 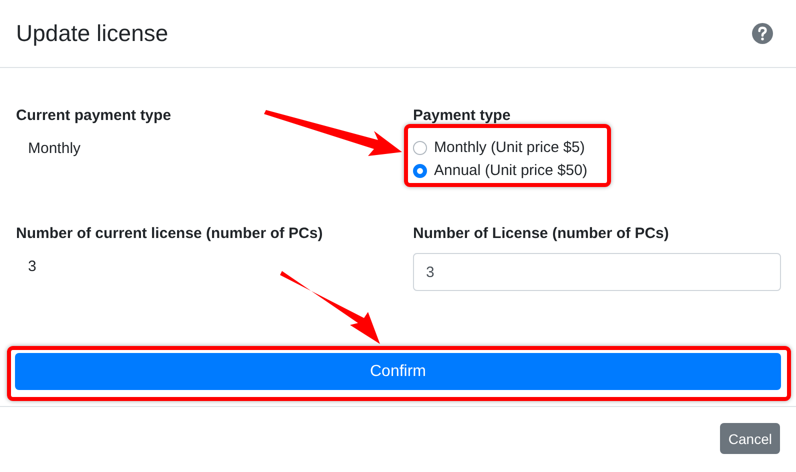 I want to click on radio-label: Annual (Unit price $50), so click(x=511, y=170).